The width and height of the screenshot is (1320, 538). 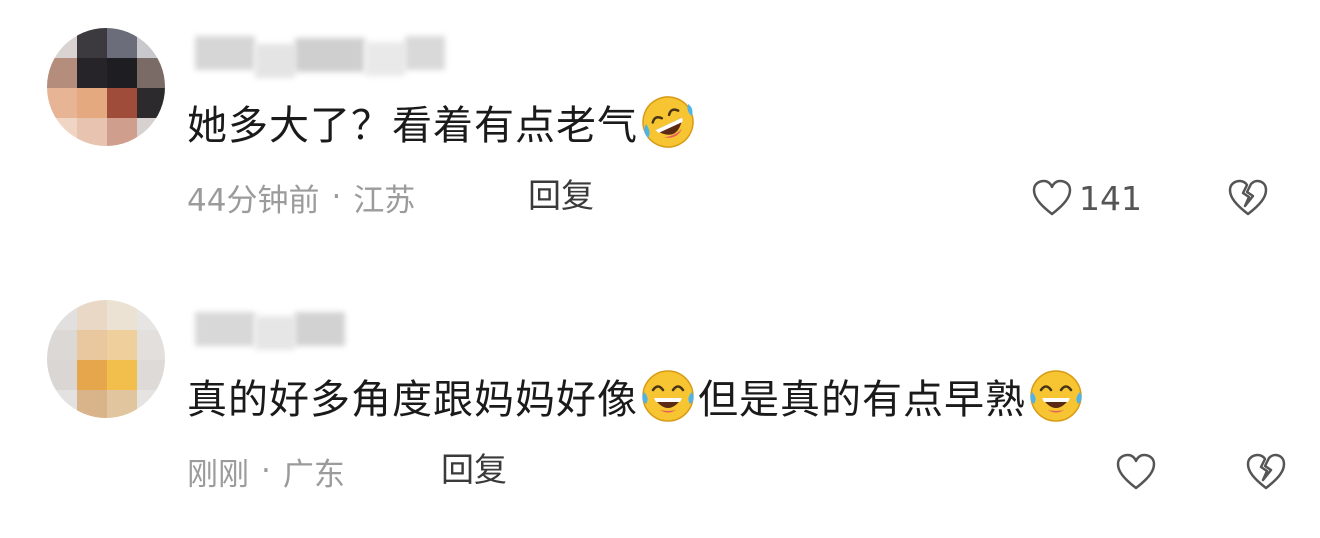 What do you see at coordinates (218, 474) in the screenshot?
I see `comment-time: 刚刚` at bounding box center [218, 474].